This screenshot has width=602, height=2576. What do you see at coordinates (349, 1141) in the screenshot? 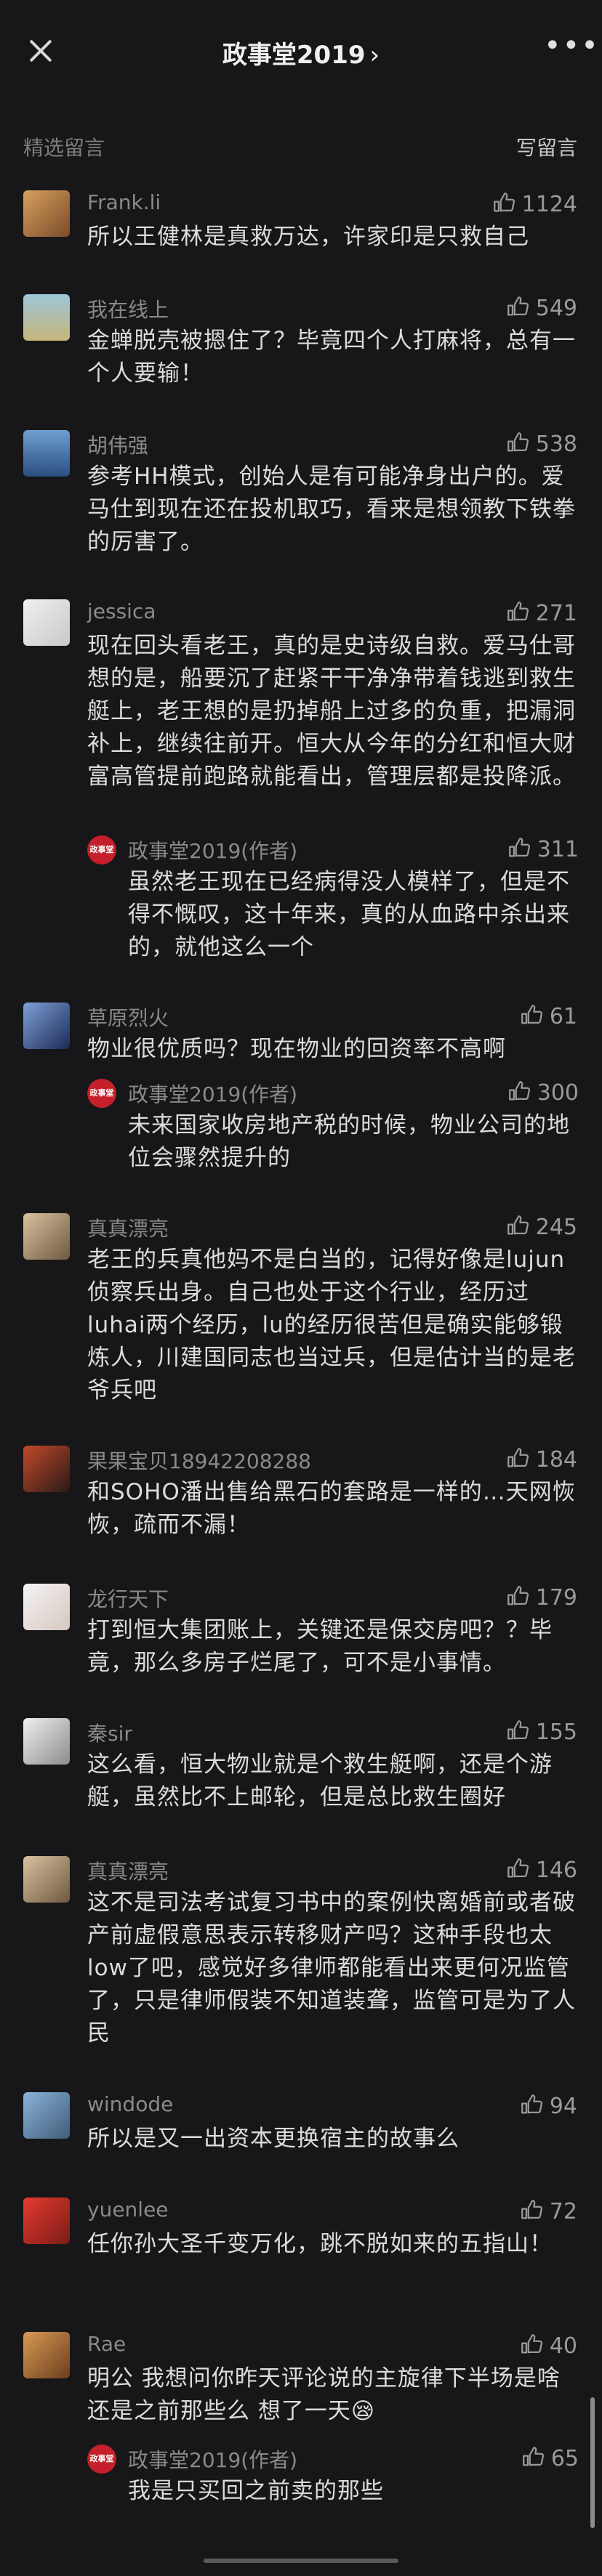
I see `reply-text: 未来国家收房地产税的时候，物业公司的地位会骤然提升的` at bounding box center [349, 1141].